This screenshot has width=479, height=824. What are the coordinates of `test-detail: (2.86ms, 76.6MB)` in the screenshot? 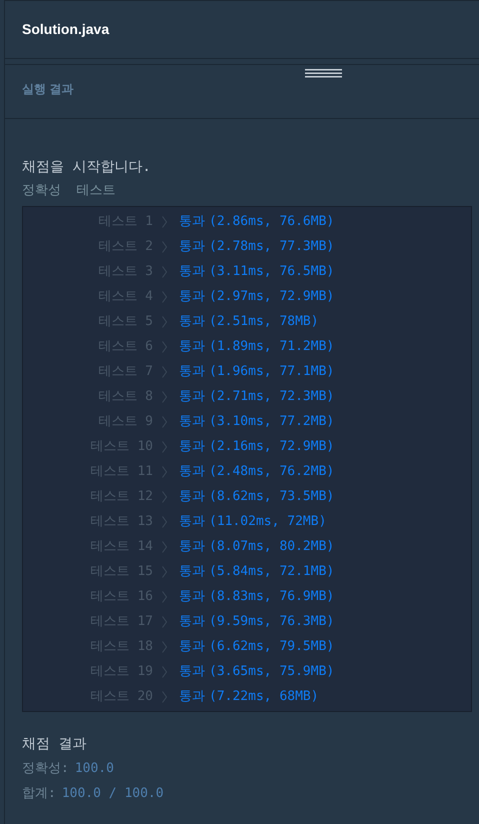 It's located at (271, 221).